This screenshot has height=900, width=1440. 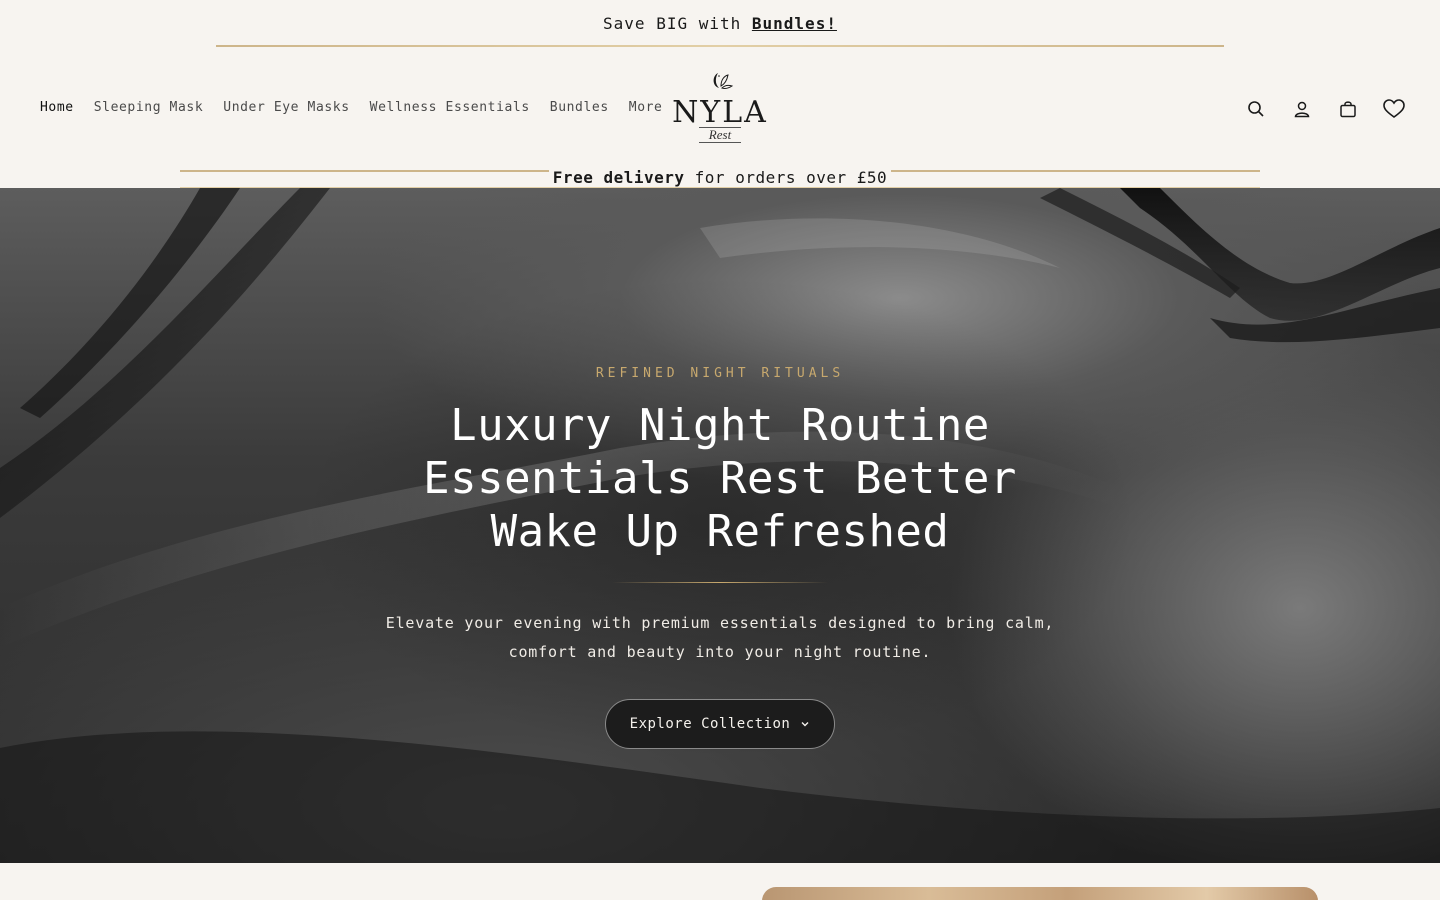 I want to click on announcement-bar: Save BIG with Bundles!, so click(x=720, y=24).